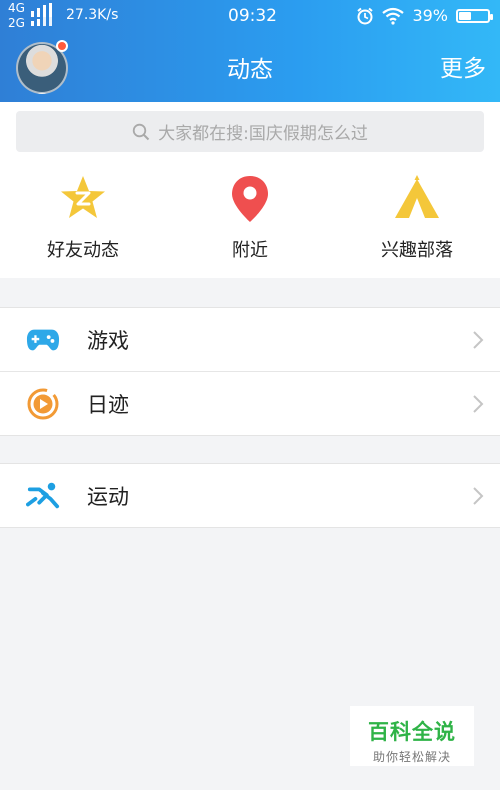  I want to click on clock-time: 09:32, so click(252, 16).